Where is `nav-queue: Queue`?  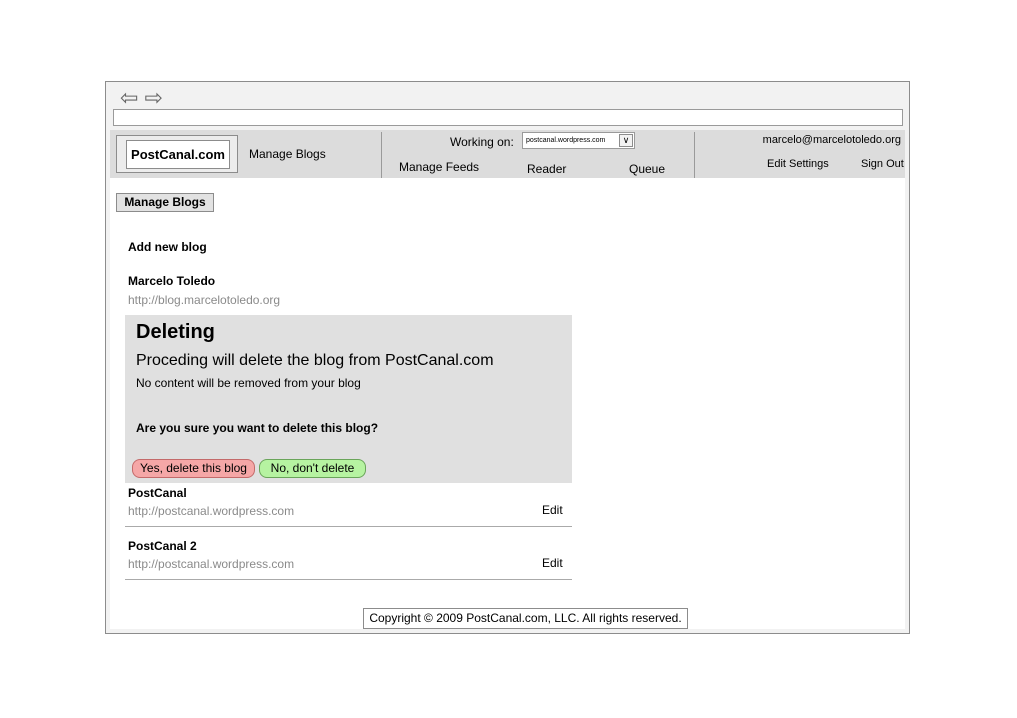 nav-queue: Queue is located at coordinates (647, 169).